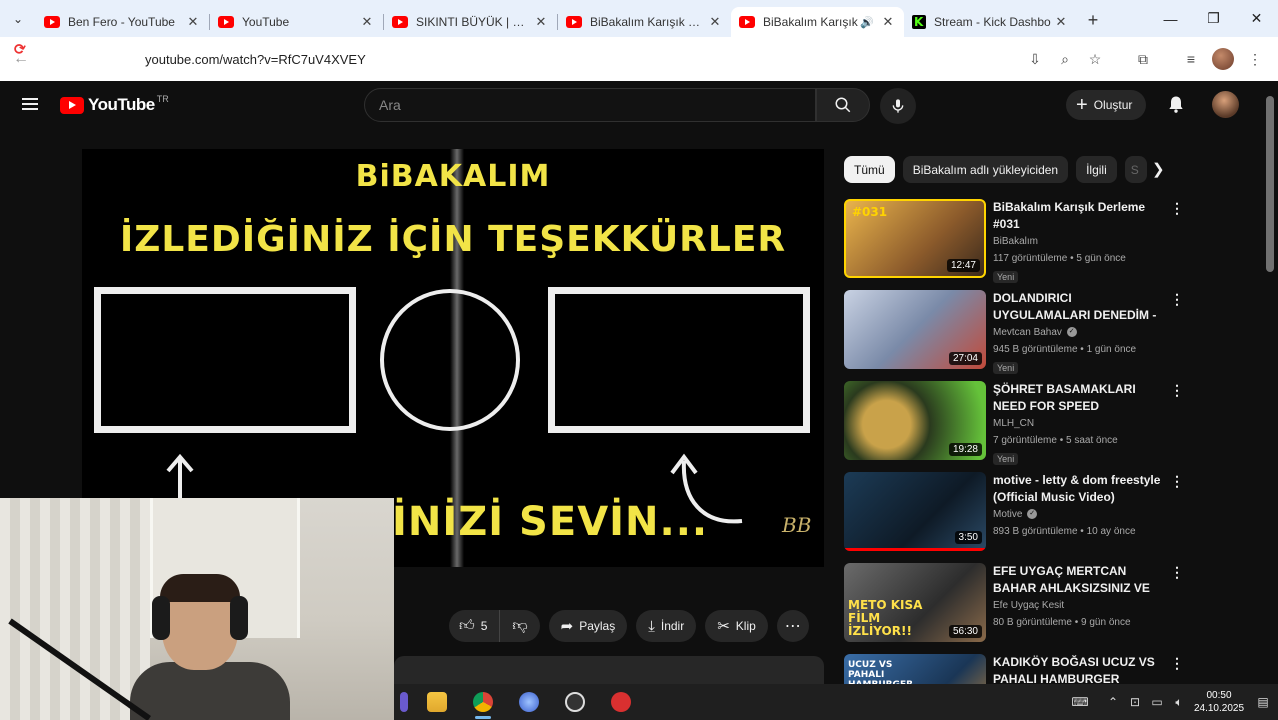  What do you see at coordinates (483, 702) in the screenshot?
I see `taskbar-chrome` at bounding box center [483, 702].